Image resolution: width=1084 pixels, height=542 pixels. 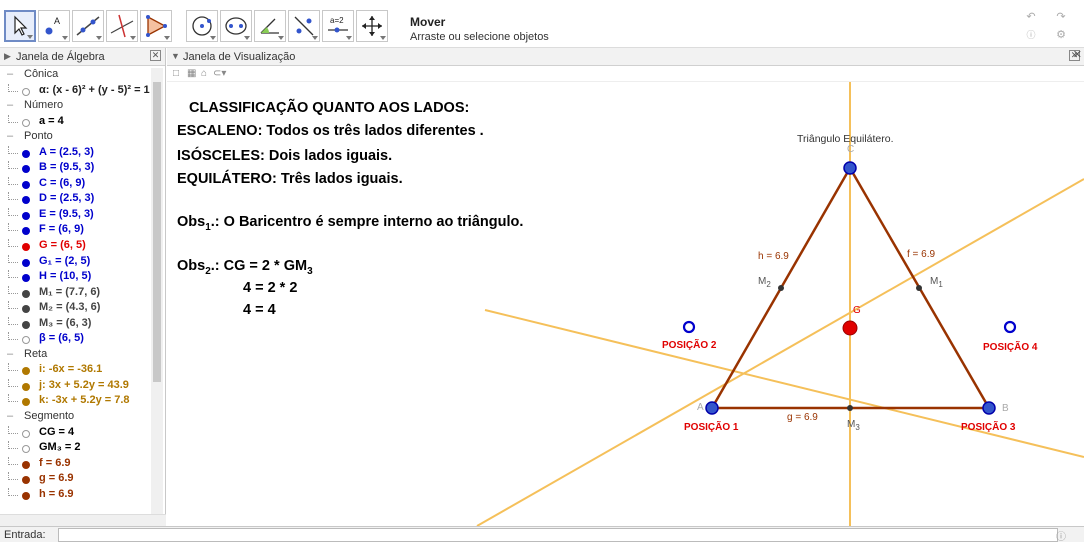 I want to click on point-c, so click(x=850, y=168).